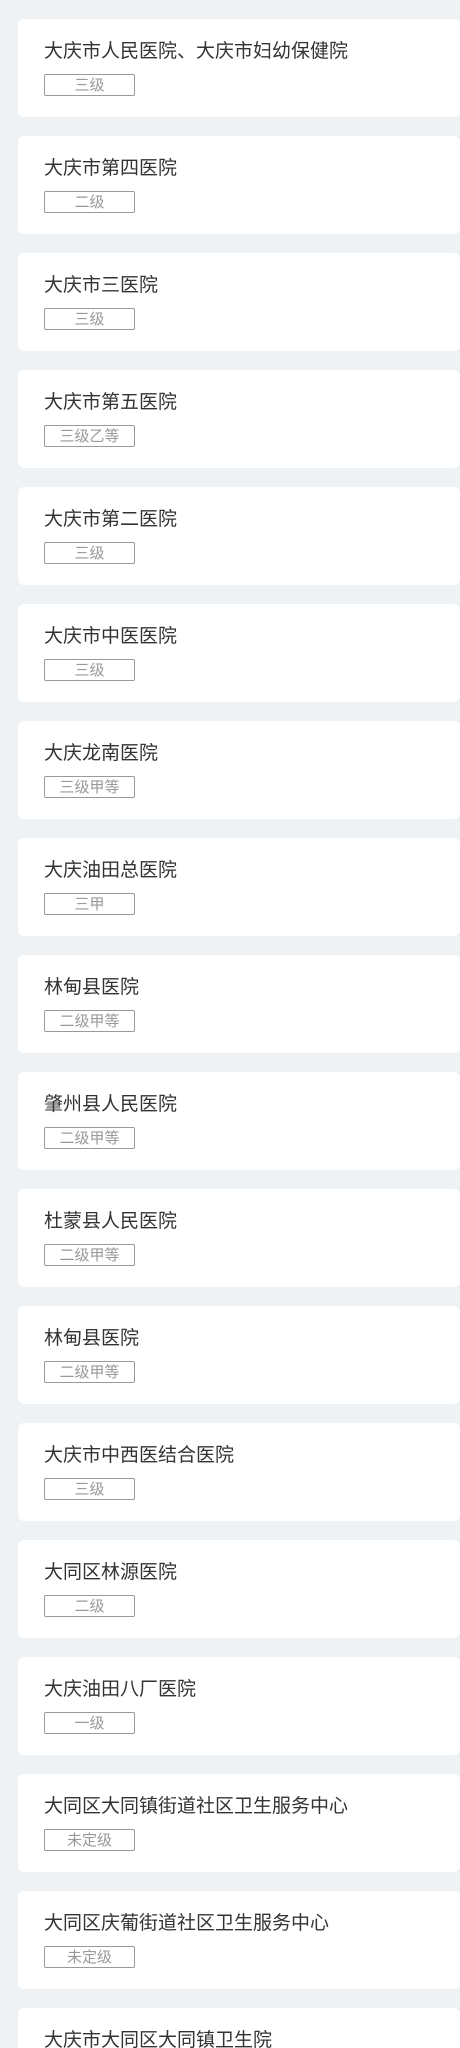 The image size is (460, 2048). I want to click on hospital-name: 大同区庆葡街道社区卫生服务中心, so click(187, 1923).